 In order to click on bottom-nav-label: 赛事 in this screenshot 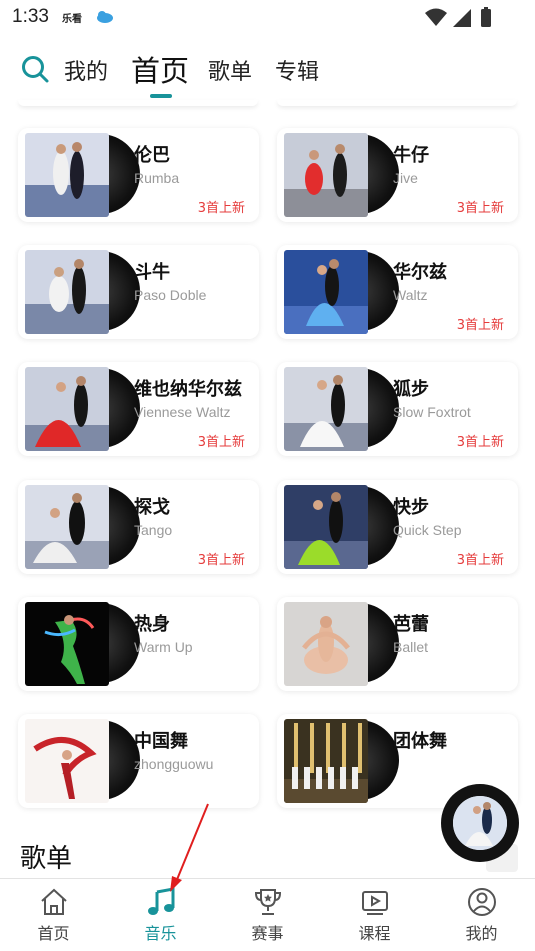, I will do `click(267, 933)`.